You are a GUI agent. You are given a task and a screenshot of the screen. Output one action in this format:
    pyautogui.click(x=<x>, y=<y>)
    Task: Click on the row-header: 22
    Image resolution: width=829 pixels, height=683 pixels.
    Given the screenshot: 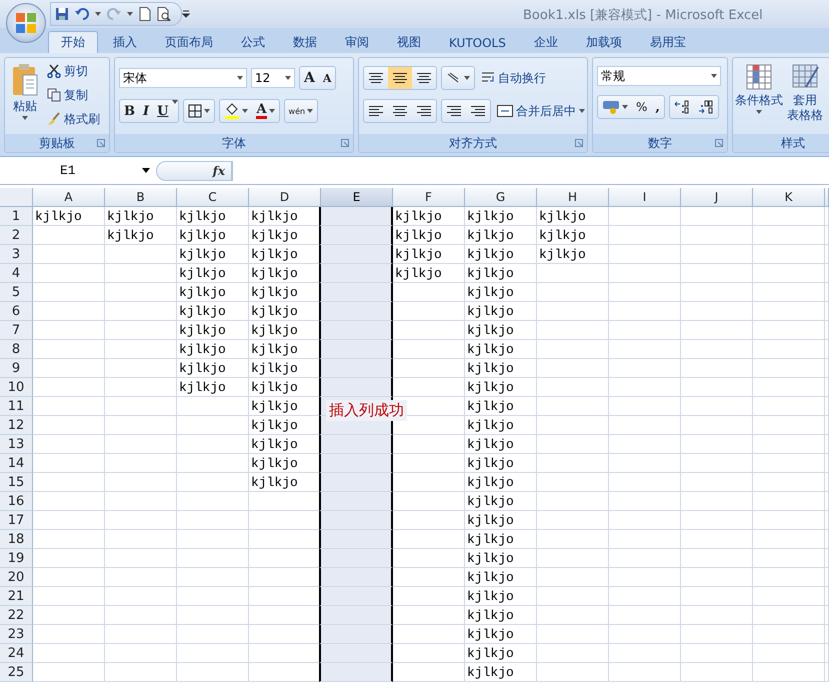 What is the action you would take?
    pyautogui.click(x=16, y=615)
    